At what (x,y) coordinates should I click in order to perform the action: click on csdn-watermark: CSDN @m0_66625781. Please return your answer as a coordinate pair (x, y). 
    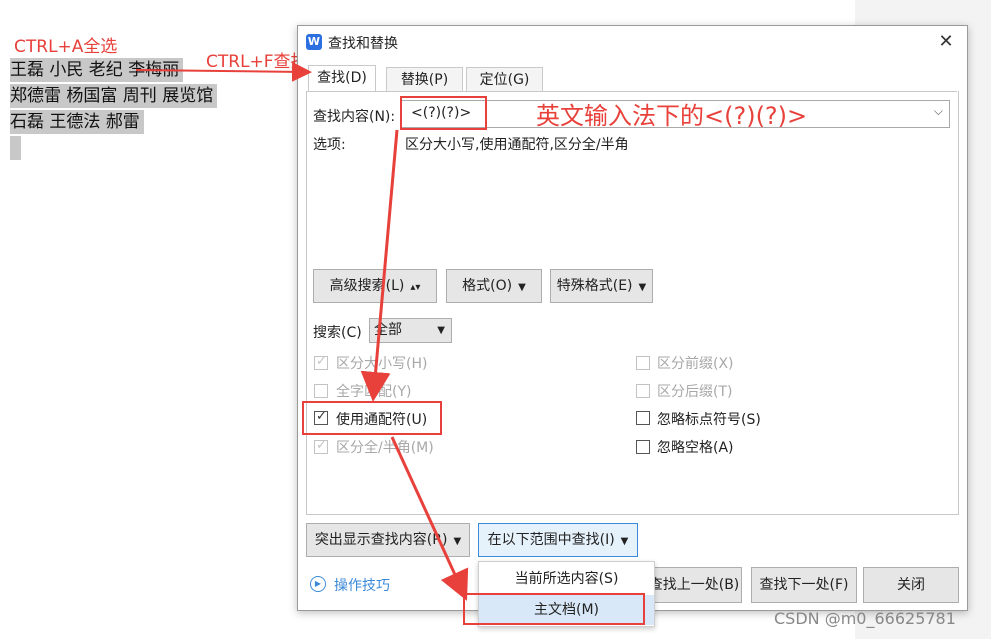
    Looking at the image, I should click on (865, 618).